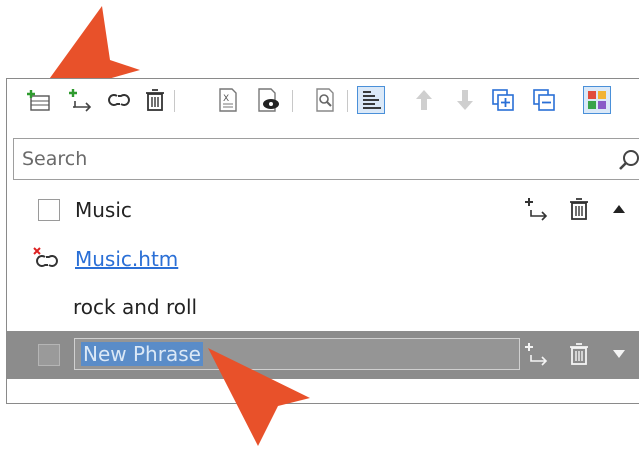 The image size is (639, 453). What do you see at coordinates (312, 159) in the screenshot?
I see `search-input` at bounding box center [312, 159].